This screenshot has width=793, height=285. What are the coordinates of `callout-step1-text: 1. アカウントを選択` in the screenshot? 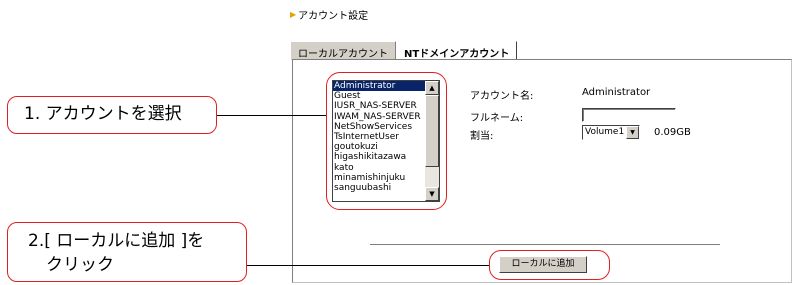 It's located at (103, 114).